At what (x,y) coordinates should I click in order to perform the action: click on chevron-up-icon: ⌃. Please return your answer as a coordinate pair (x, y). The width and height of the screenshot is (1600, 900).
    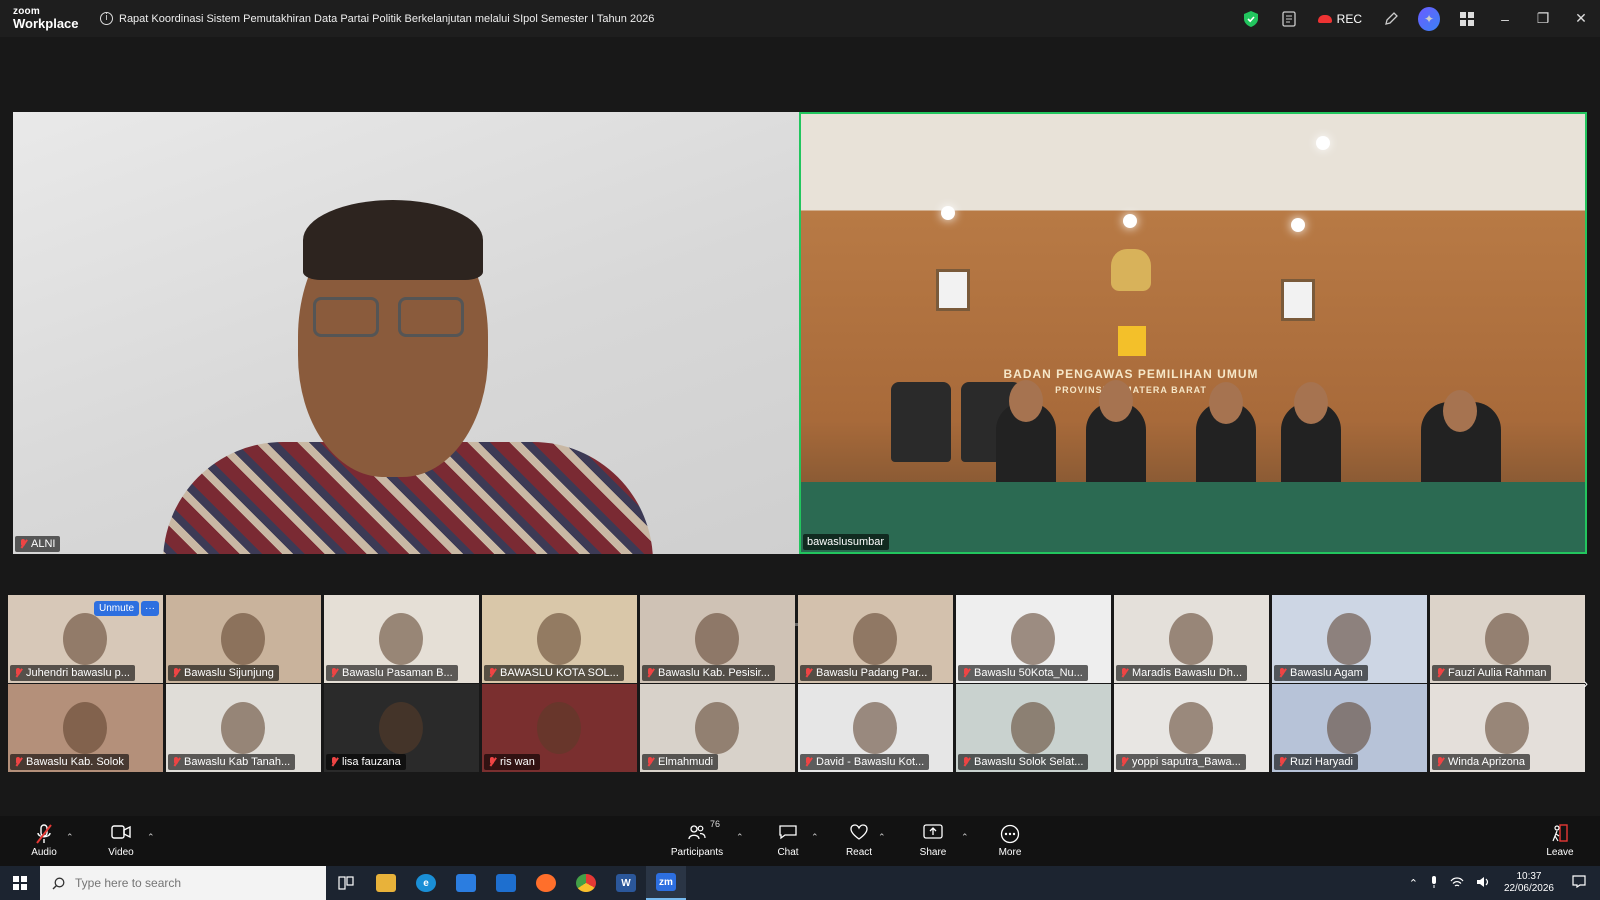
    Looking at the image, I should click on (1413, 883).